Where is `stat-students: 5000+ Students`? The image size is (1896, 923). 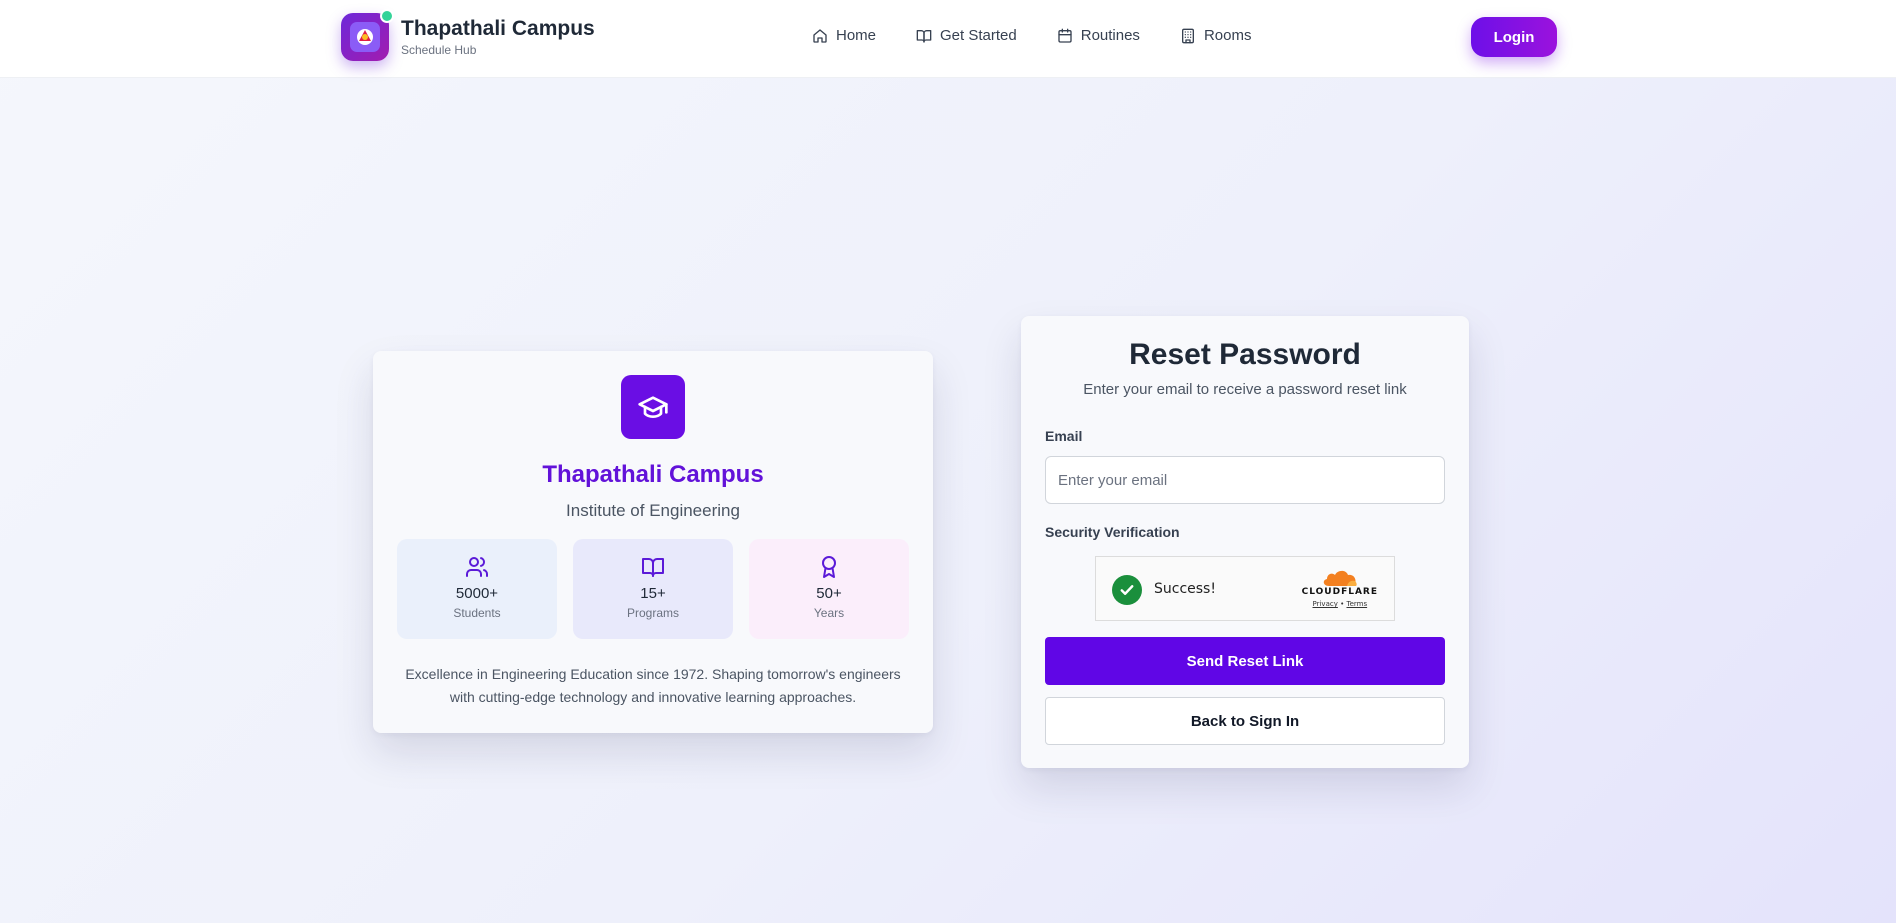 stat-students: 5000+ Students is located at coordinates (477, 589).